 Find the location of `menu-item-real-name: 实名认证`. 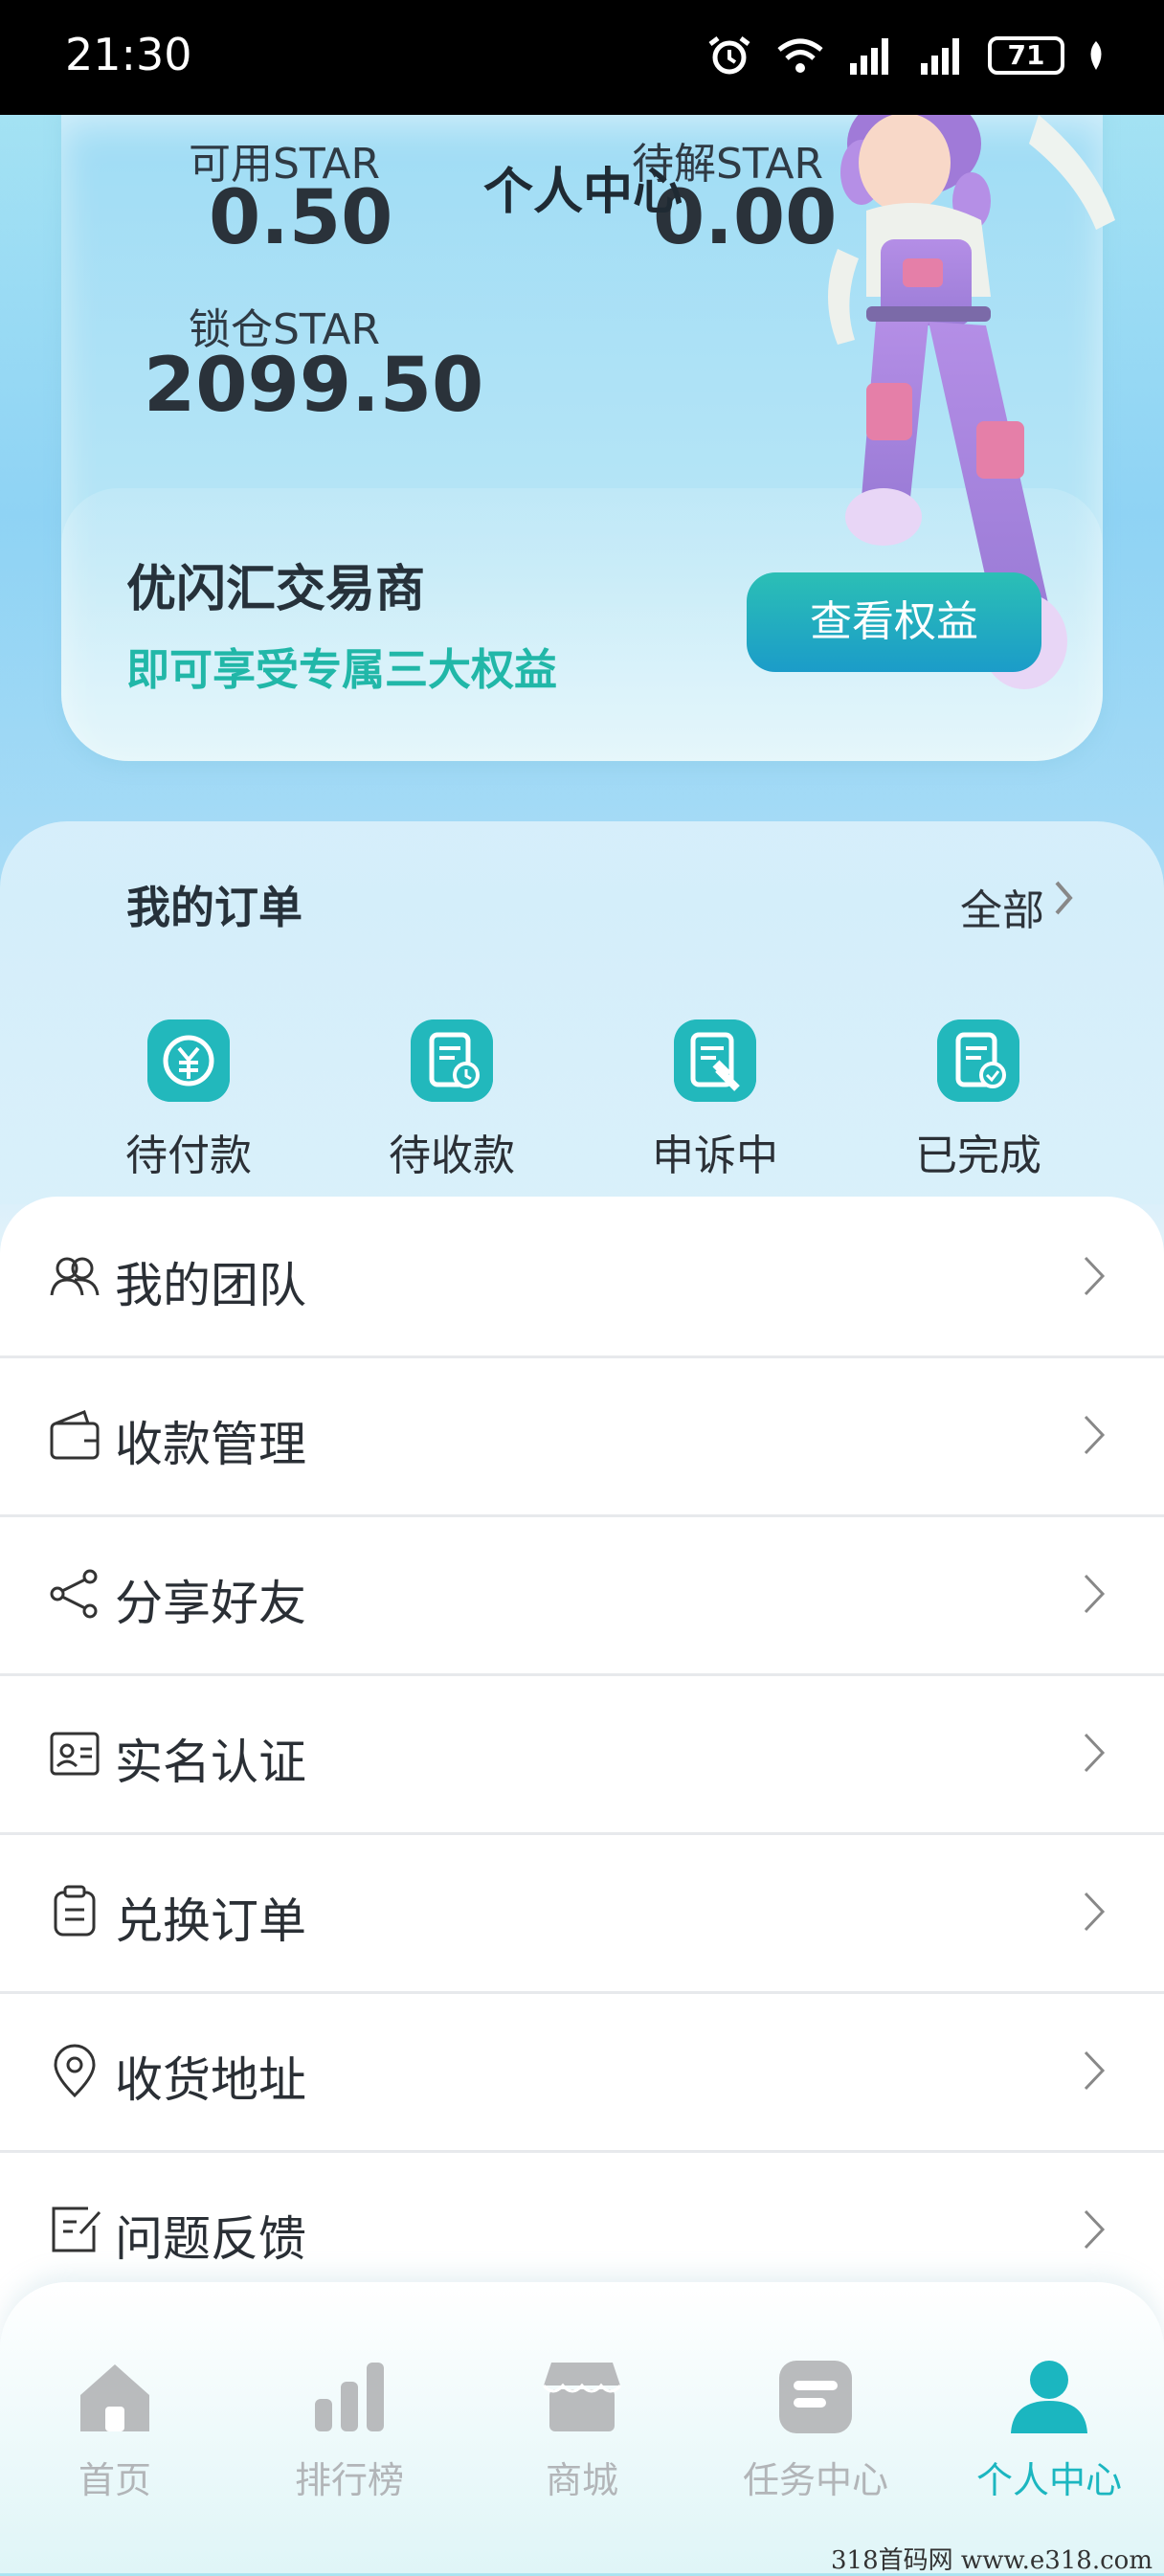

menu-item-real-name: 实名认证 is located at coordinates (582, 1754).